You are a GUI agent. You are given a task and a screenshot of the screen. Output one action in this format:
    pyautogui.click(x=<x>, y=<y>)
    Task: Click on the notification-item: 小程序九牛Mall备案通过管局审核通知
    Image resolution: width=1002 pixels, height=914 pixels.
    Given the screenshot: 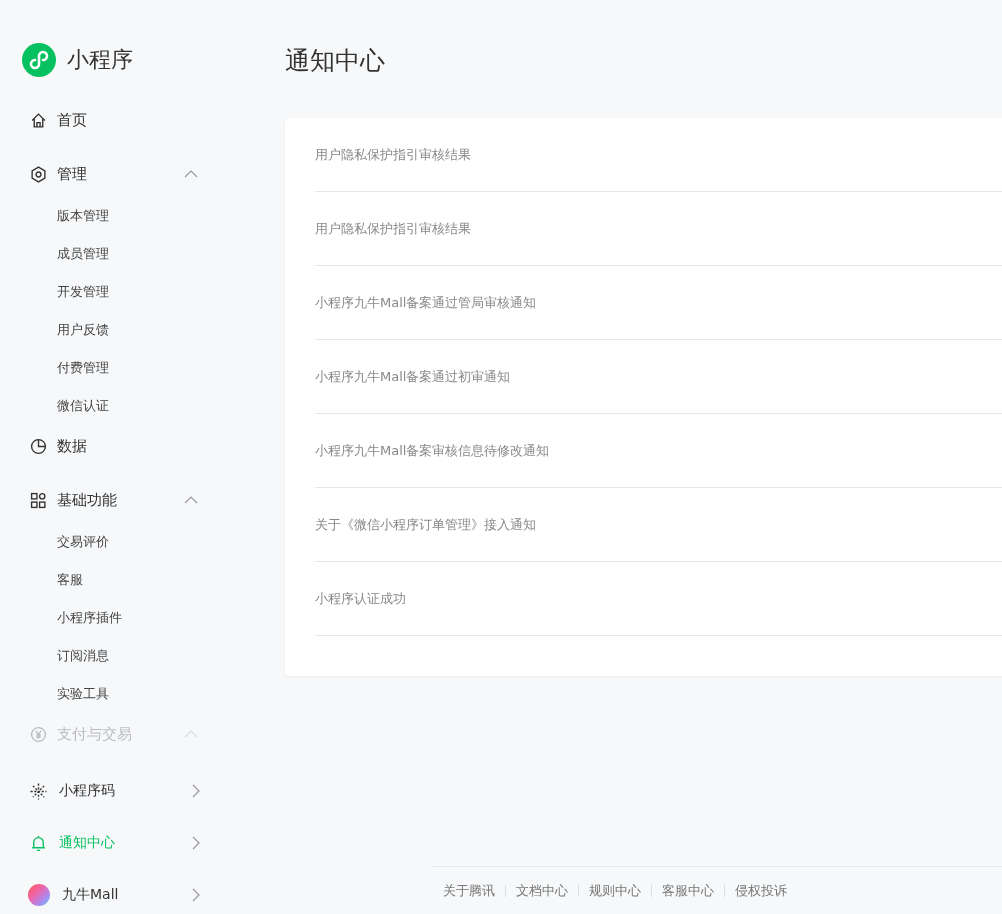 What is the action you would take?
    pyautogui.click(x=658, y=303)
    